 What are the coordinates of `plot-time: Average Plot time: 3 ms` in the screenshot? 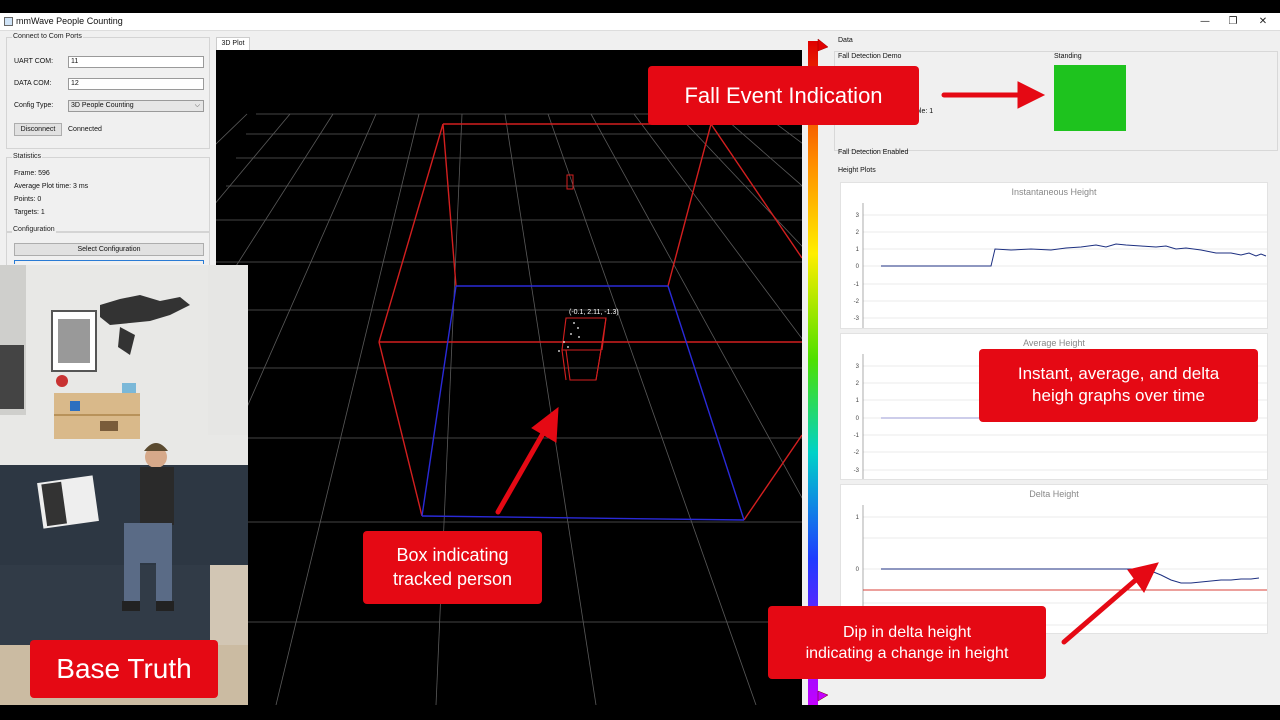 It's located at (51, 186).